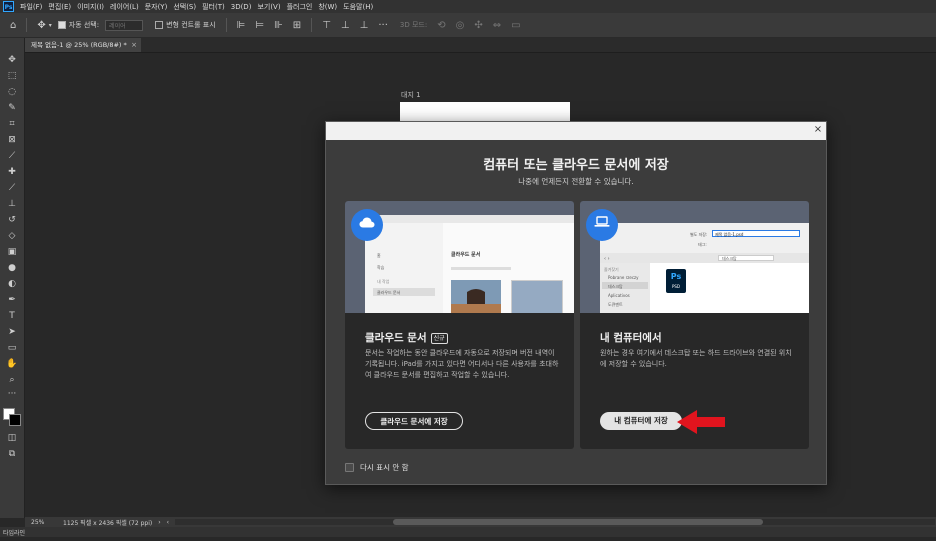 This screenshot has width=936, height=541. What do you see at coordinates (576, 181) in the screenshot?
I see `dialog-subtitle: 나중에 언제든지 전환할 수 있습니다.` at bounding box center [576, 181].